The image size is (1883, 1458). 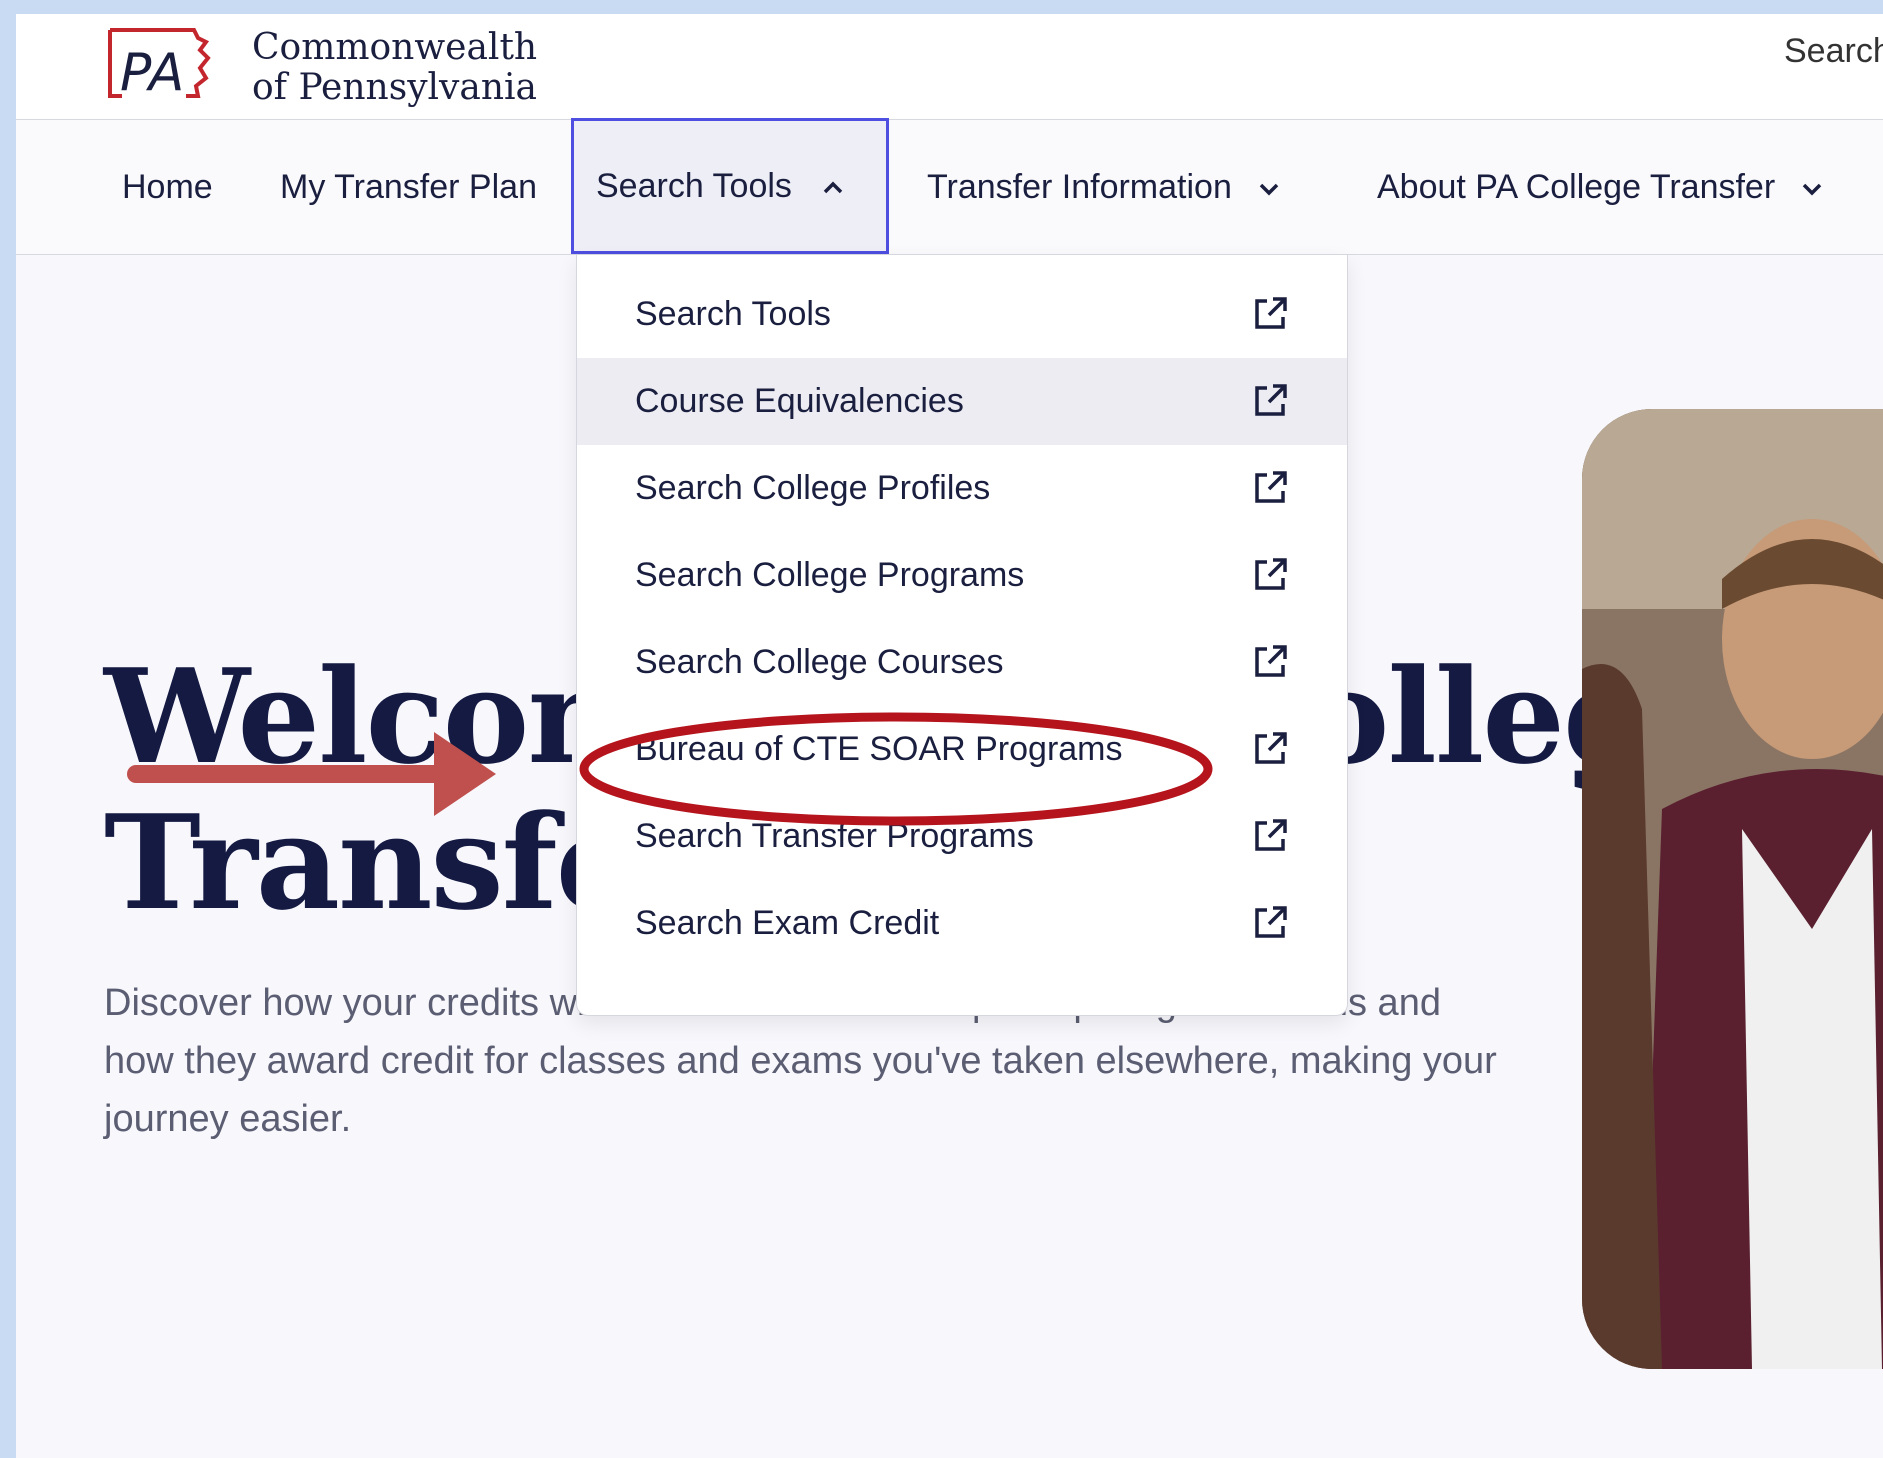 I want to click on nav-item-about: About PA College Transfer, so click(x=1600, y=187).